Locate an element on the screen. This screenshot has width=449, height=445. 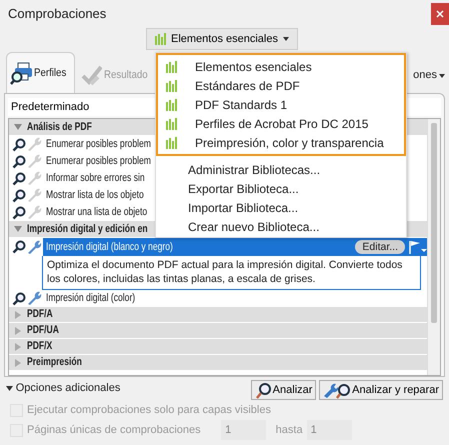
profile-item: Impresión digital (color) is located at coordinates (91, 298).